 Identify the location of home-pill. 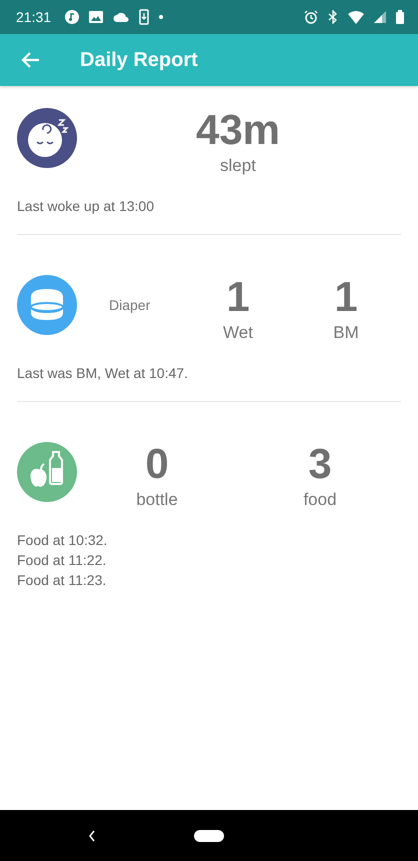
(209, 836).